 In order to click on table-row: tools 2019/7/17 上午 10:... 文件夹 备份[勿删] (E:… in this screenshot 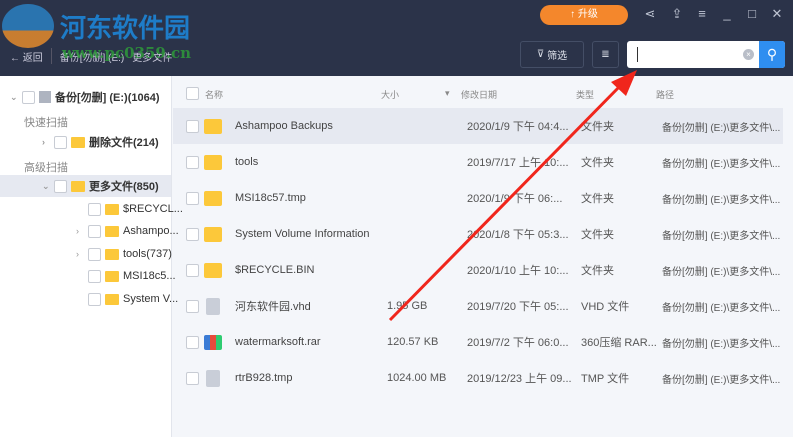, I will do `click(478, 162)`.